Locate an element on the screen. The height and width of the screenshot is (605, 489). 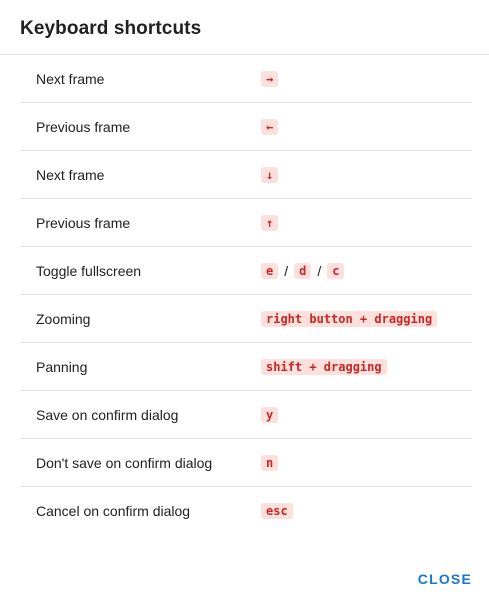
key-badge: right button + dragging is located at coordinates (349, 318).